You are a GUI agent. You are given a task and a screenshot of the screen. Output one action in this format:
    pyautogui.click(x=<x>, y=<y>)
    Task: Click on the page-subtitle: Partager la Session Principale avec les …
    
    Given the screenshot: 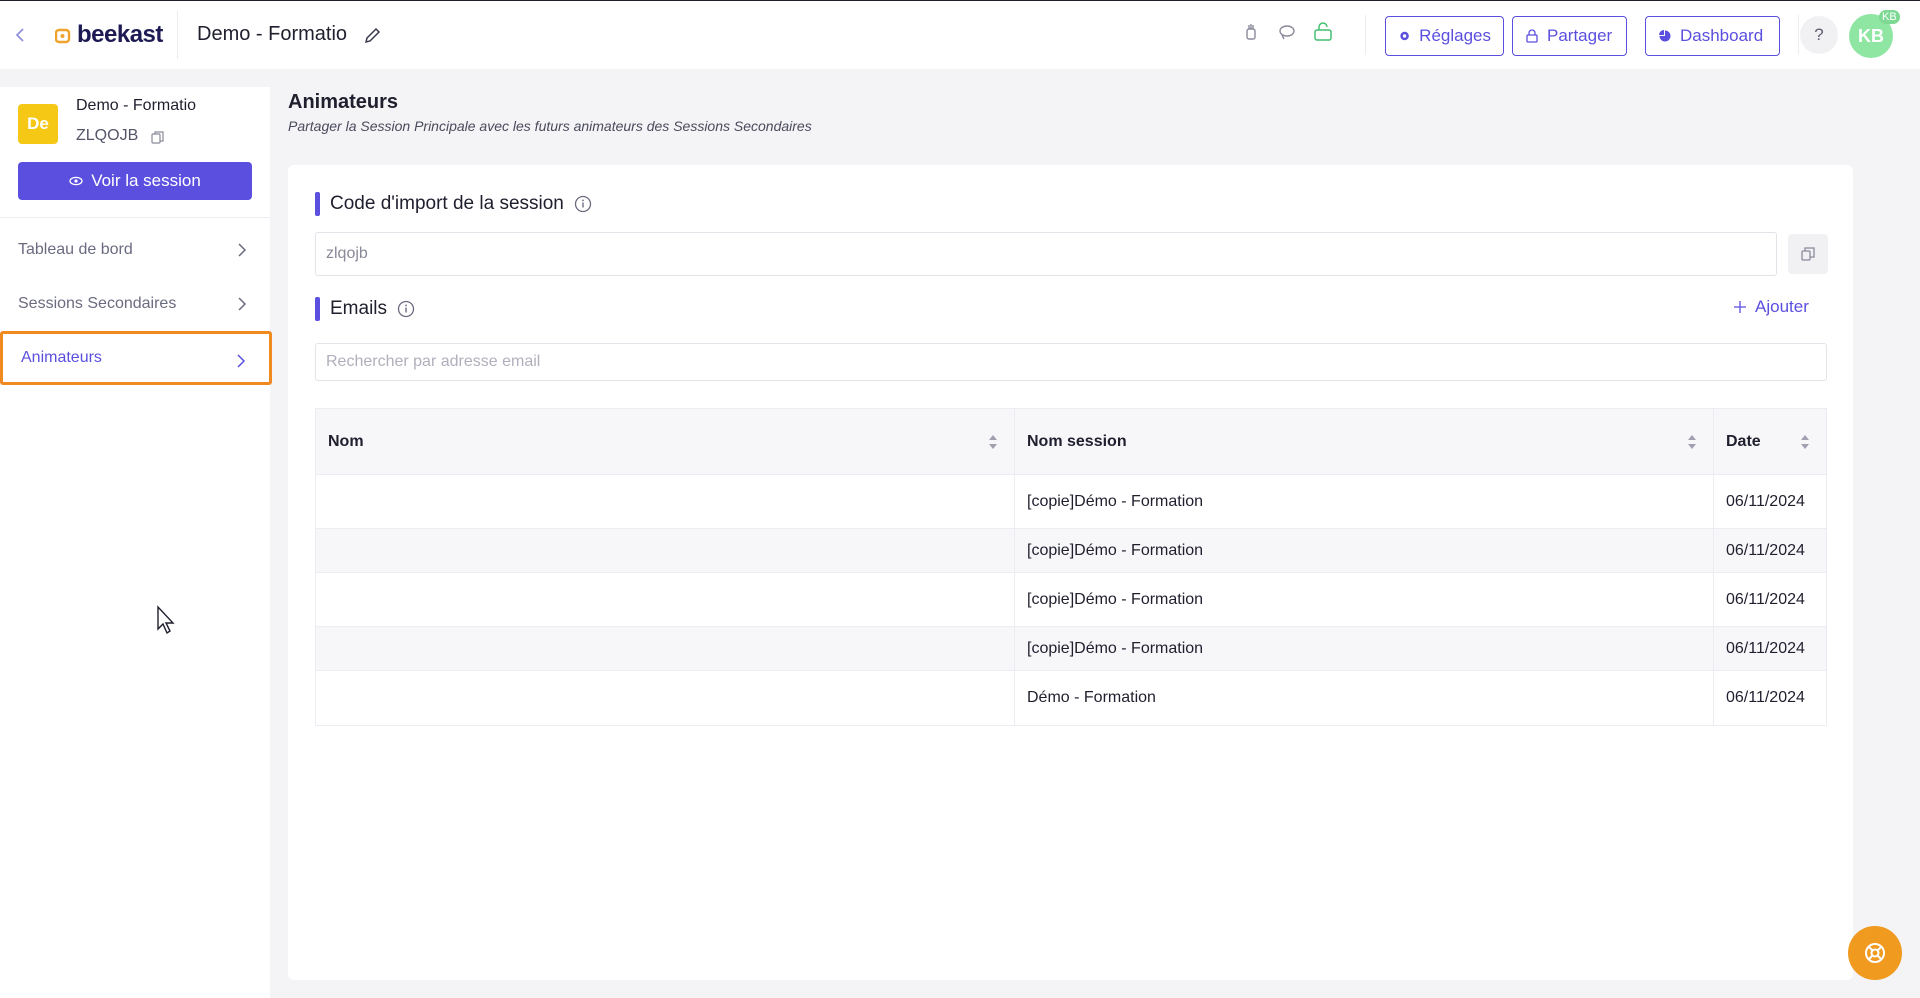 What is the action you would take?
    pyautogui.click(x=550, y=126)
    